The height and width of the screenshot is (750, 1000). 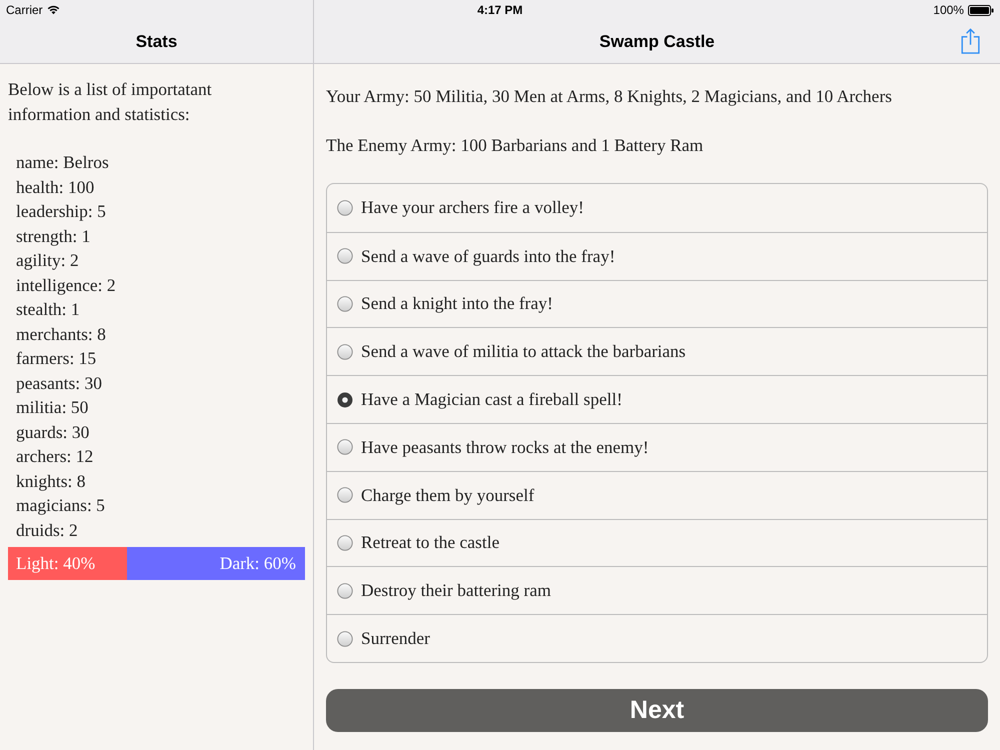 What do you see at coordinates (447, 495) in the screenshot?
I see `option-label: Charge them by yourself` at bounding box center [447, 495].